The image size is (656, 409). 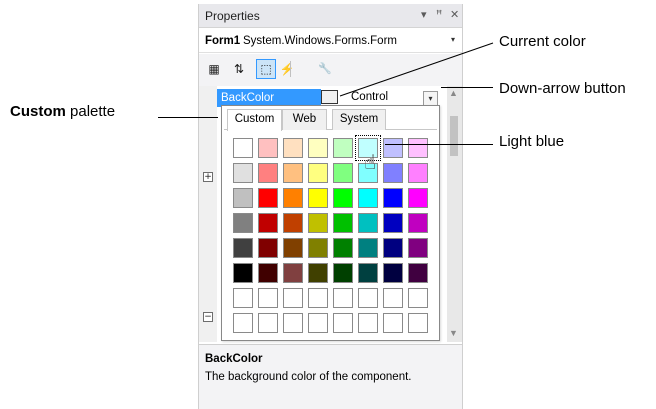 I want to click on leader-line-current-color, so click(x=416, y=69).